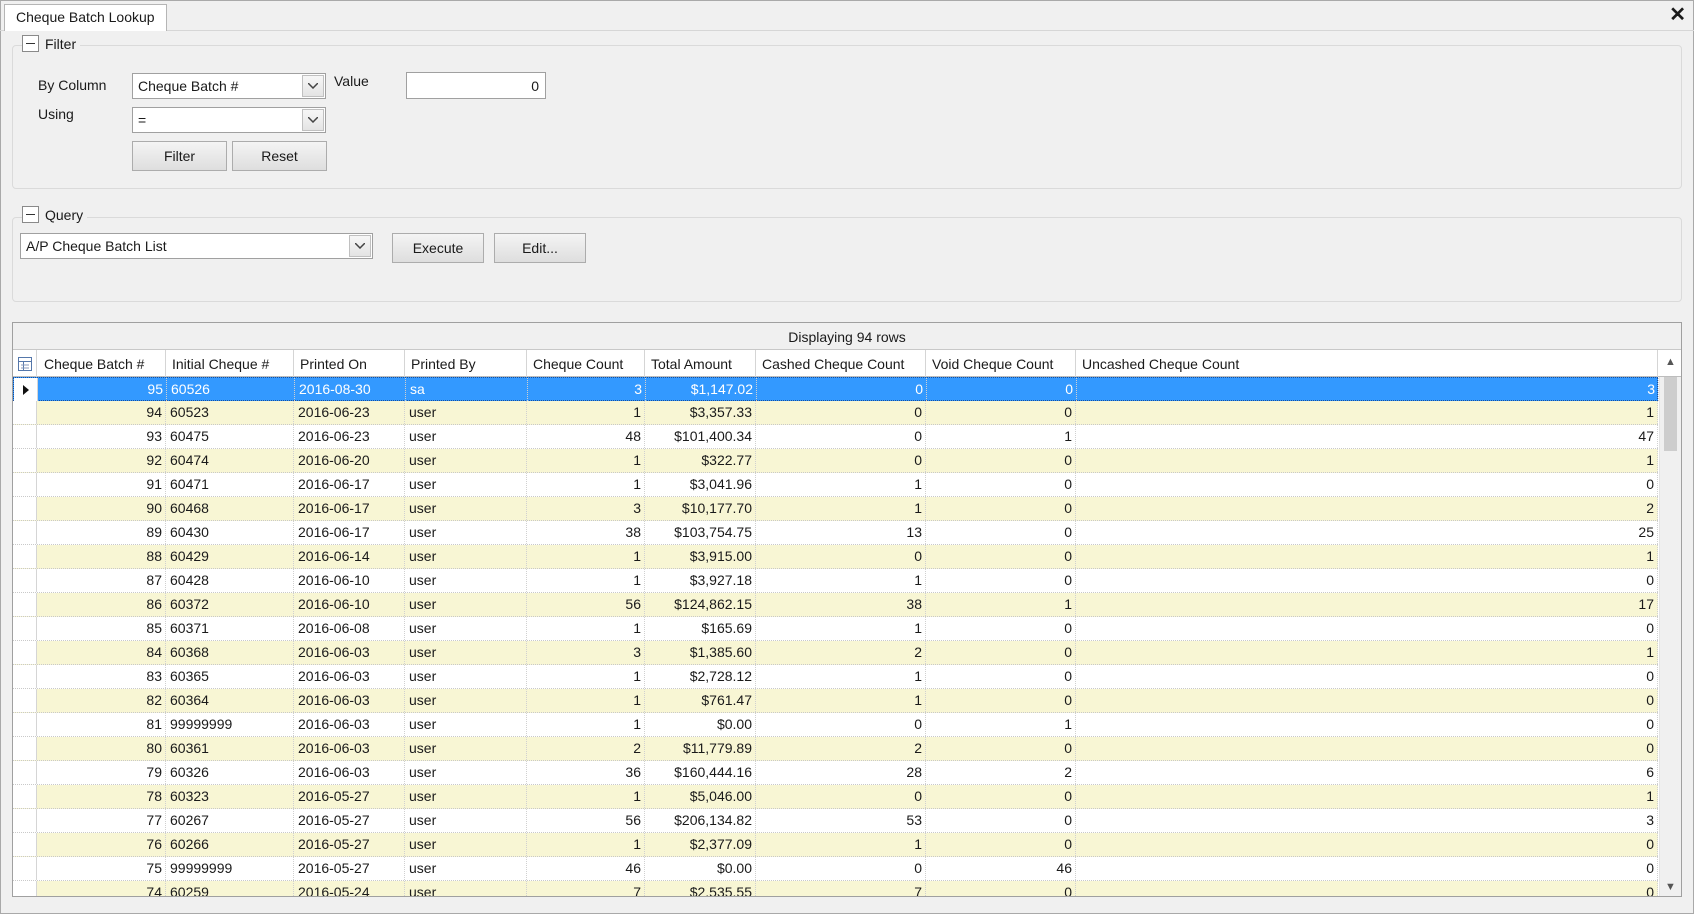 This screenshot has height=914, width=1694. I want to click on filter-collapse-button, so click(30, 43).